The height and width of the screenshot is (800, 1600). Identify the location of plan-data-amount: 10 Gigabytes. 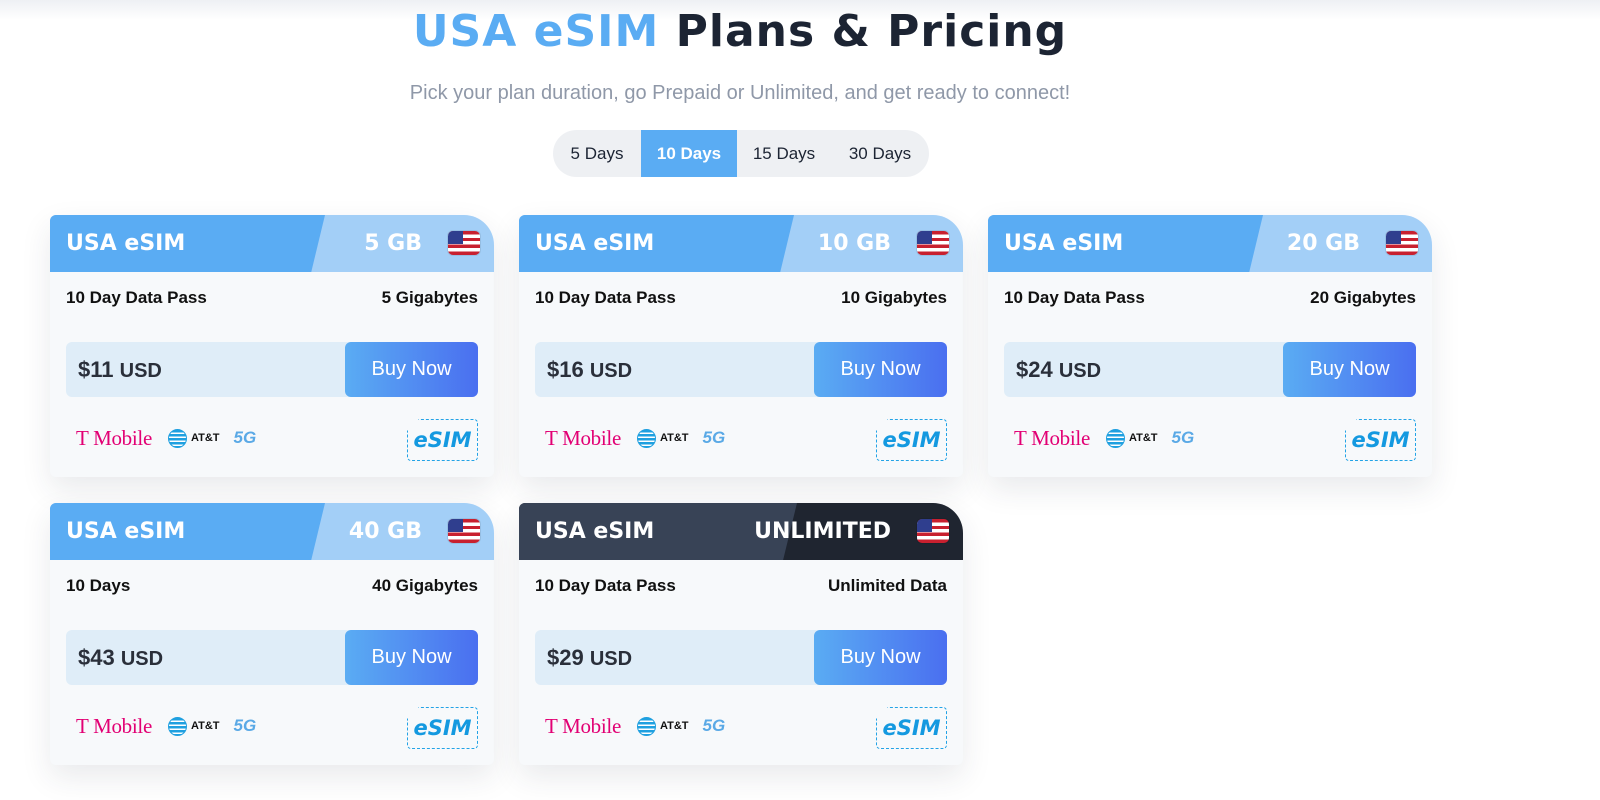
(894, 297).